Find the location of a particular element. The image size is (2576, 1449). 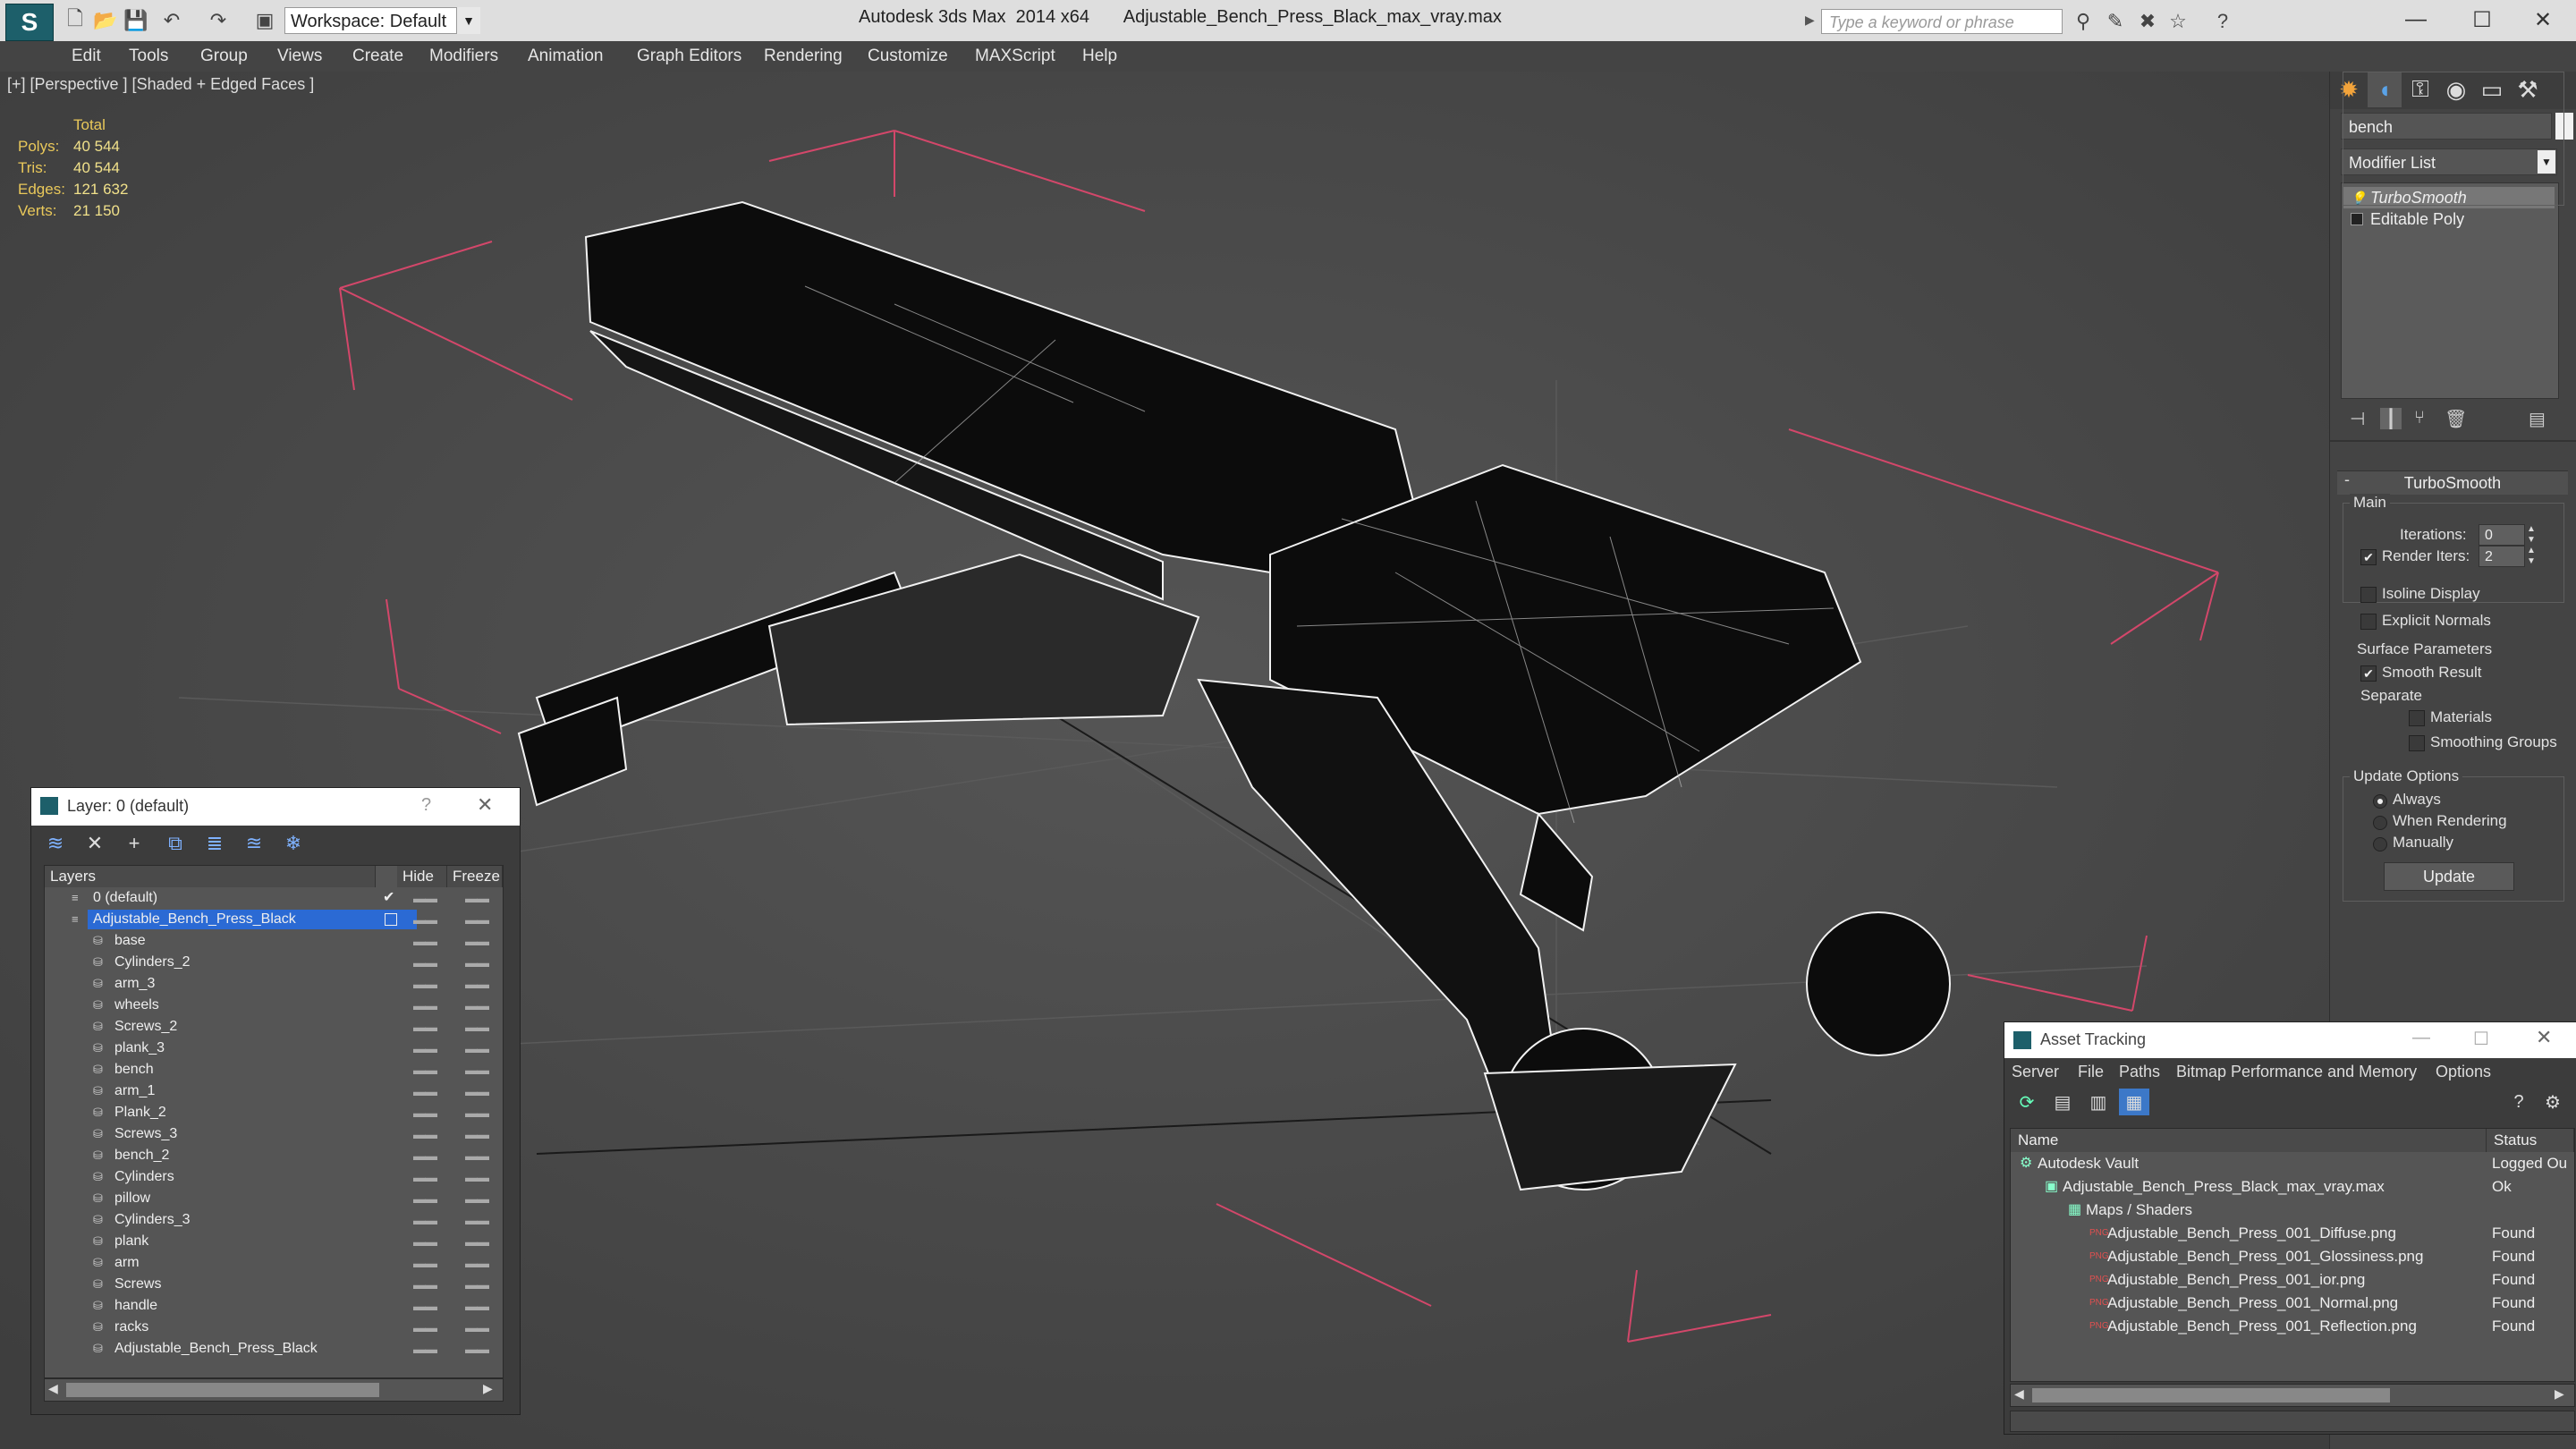

stack-item-editable-poly: Editable Poly is located at coordinates (2449, 219).